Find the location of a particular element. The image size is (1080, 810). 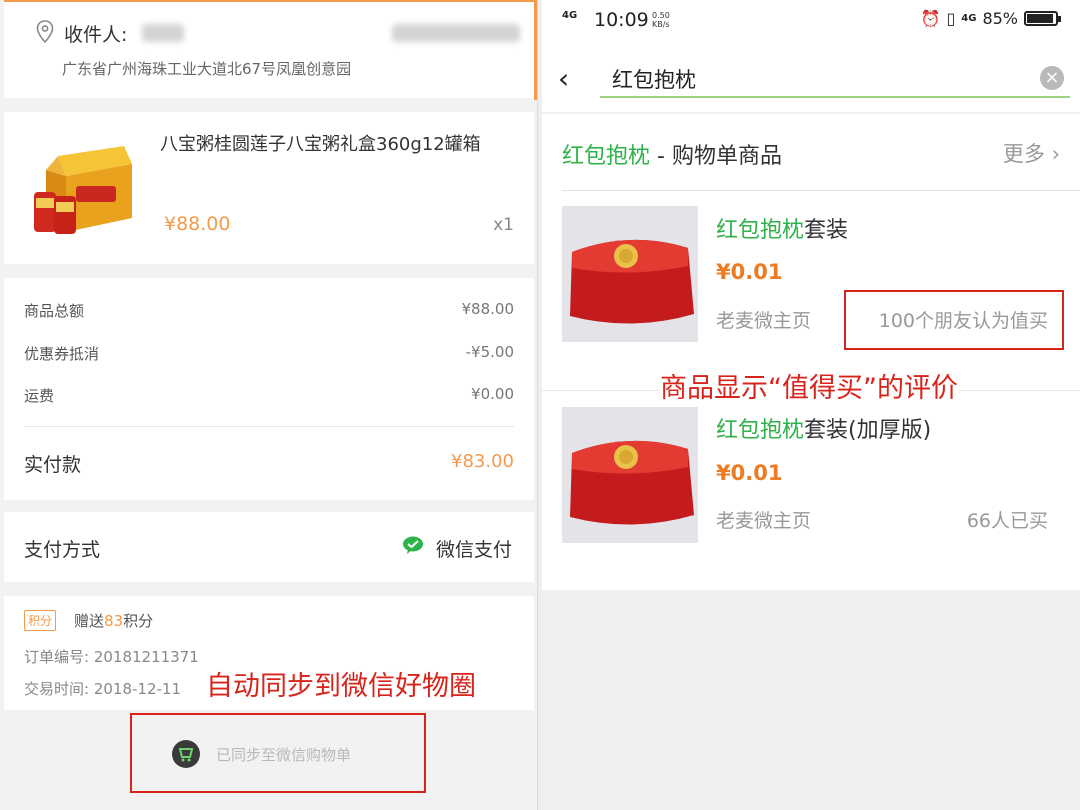

payment-method: 微信支付 is located at coordinates (473, 550).